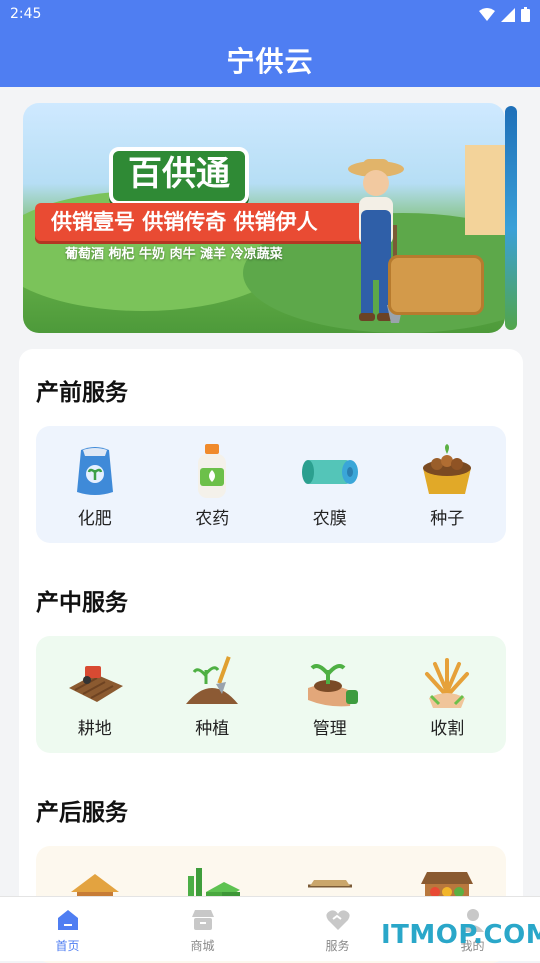 This screenshot has height=963, width=540. I want to click on store-icon, so click(202, 920).